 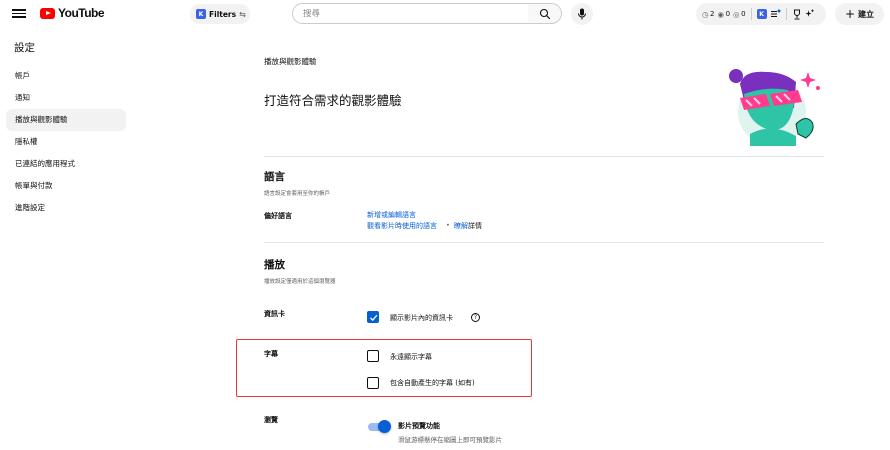 I want to click on eye-off-icon: ◎, so click(x=736, y=14).